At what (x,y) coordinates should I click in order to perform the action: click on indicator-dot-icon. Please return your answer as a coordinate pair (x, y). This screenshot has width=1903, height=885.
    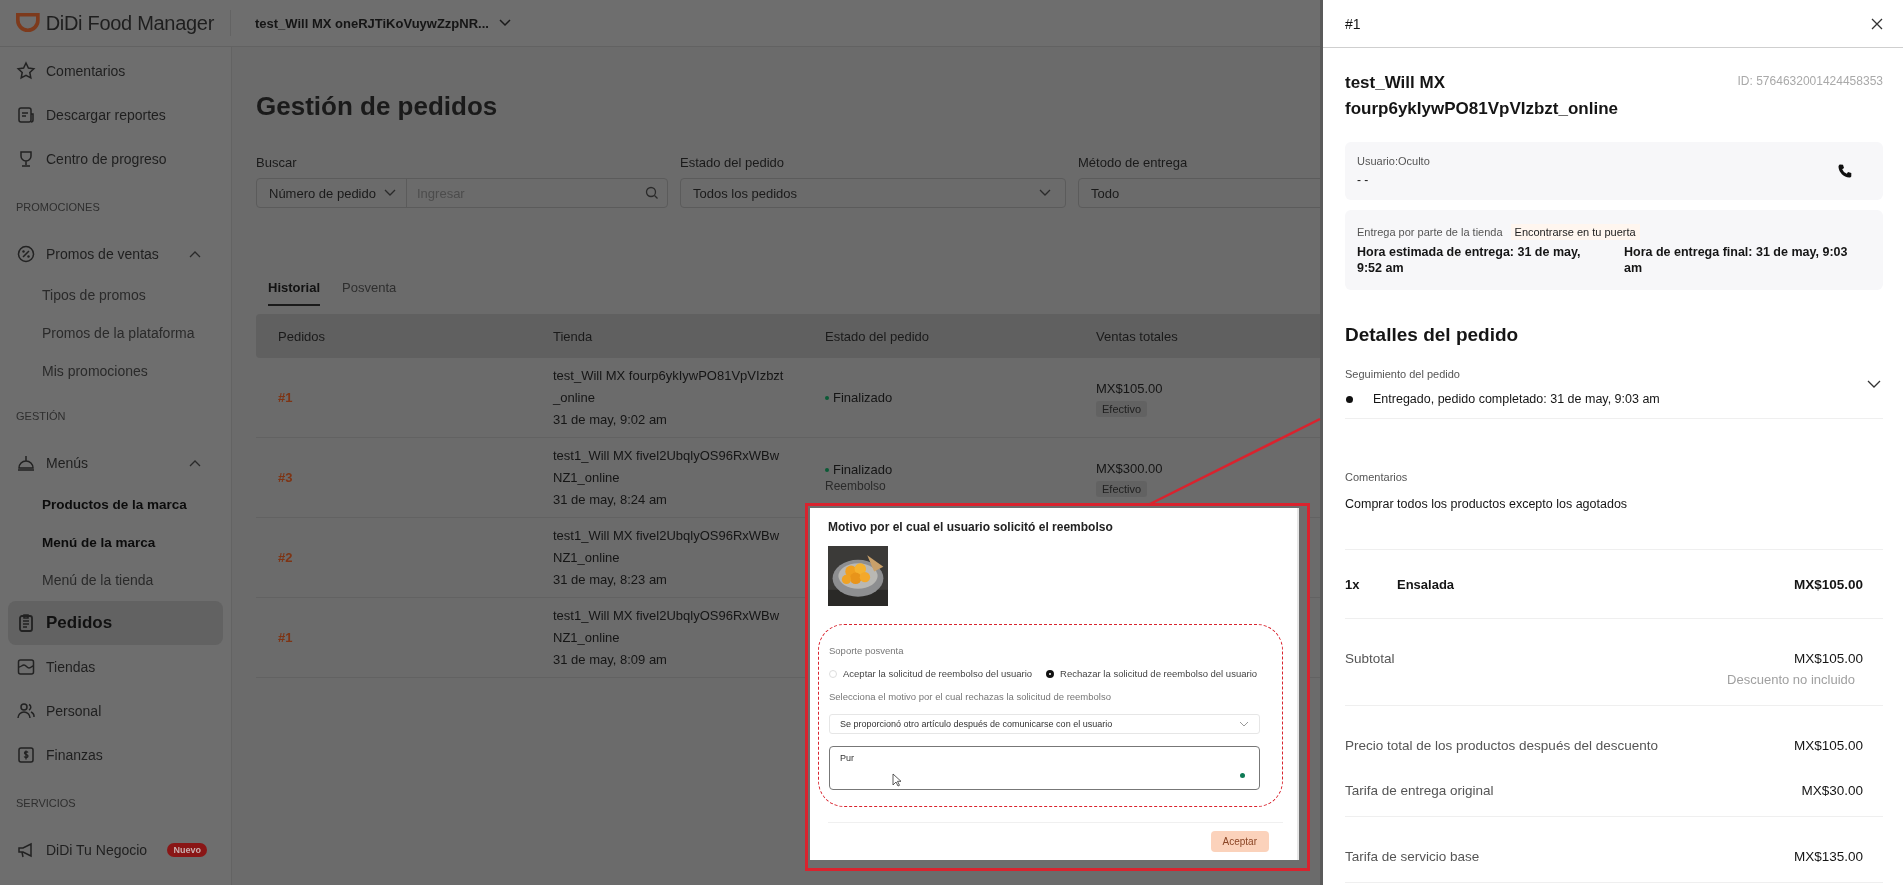
    Looking at the image, I should click on (1242, 775).